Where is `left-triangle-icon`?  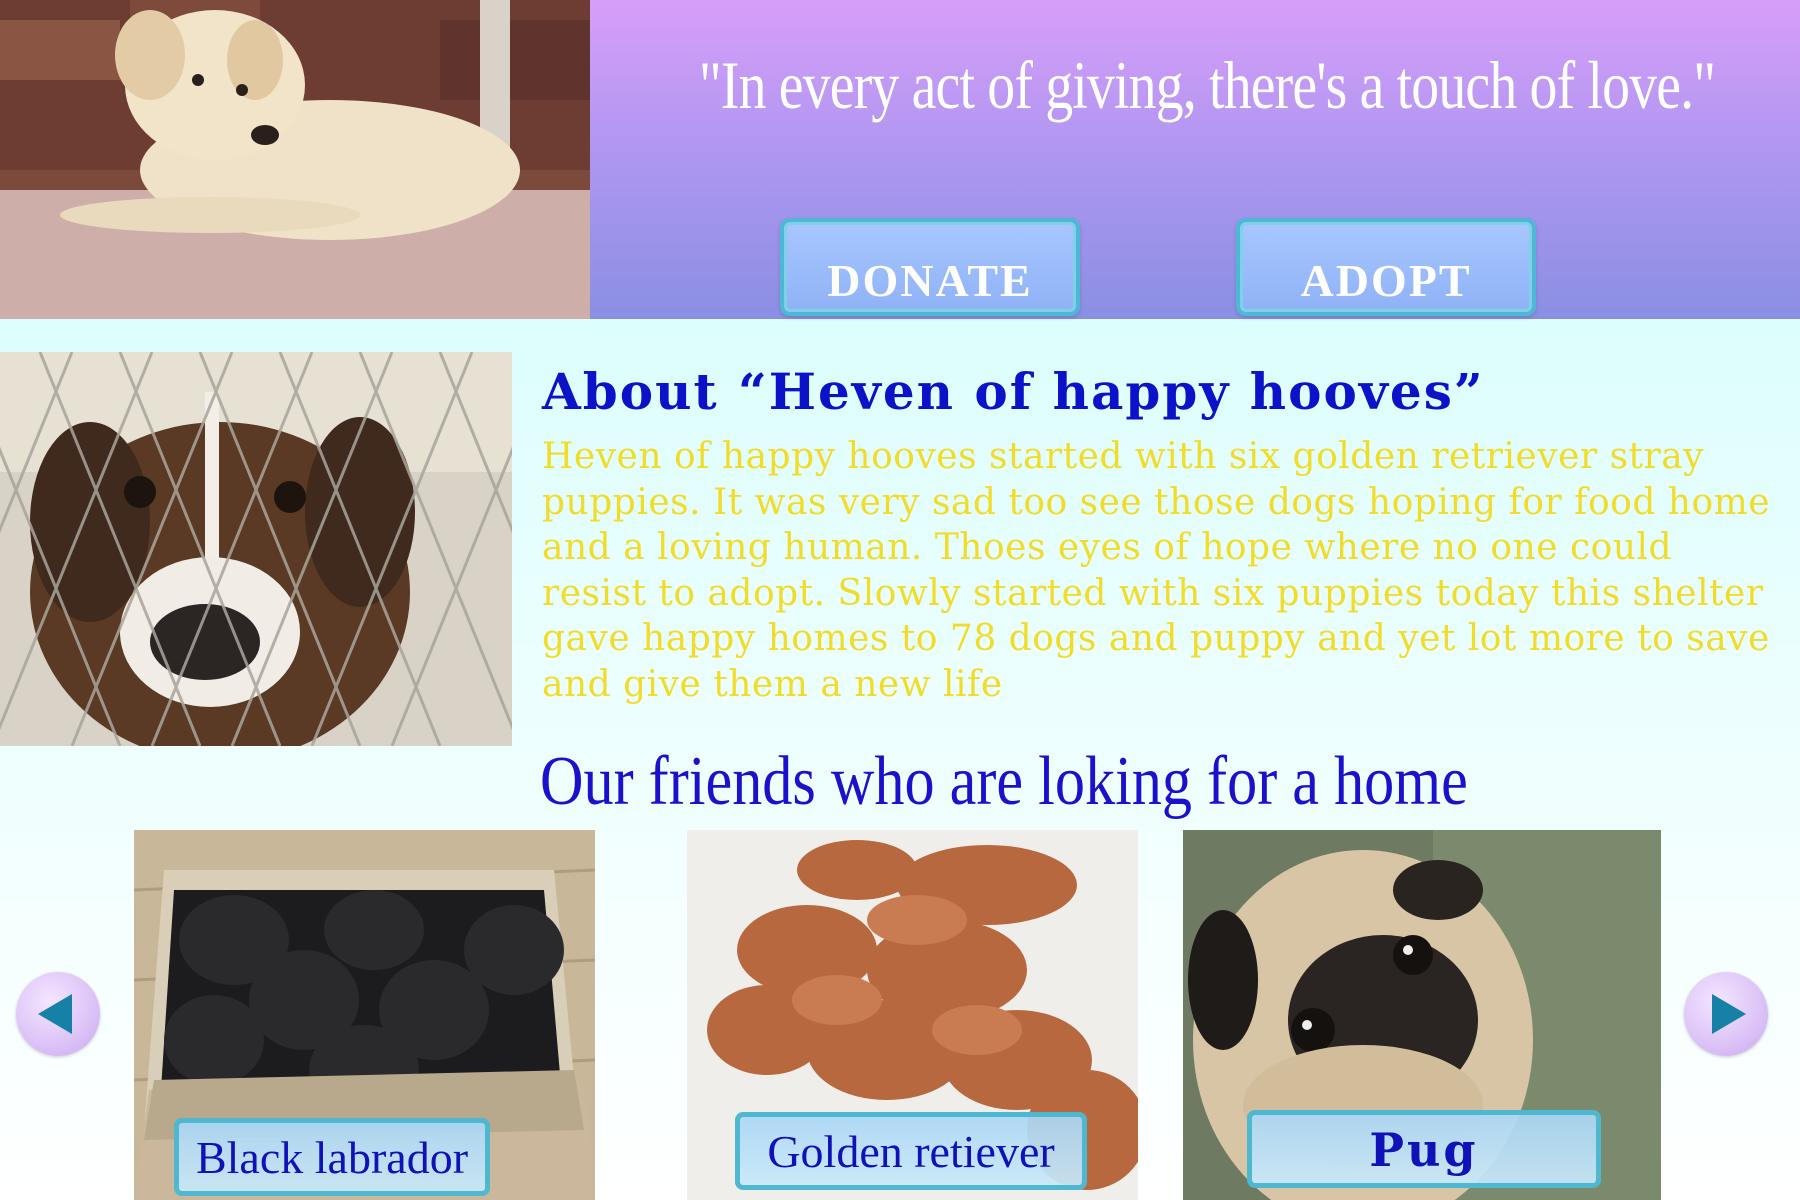 left-triangle-icon is located at coordinates (55, 1014).